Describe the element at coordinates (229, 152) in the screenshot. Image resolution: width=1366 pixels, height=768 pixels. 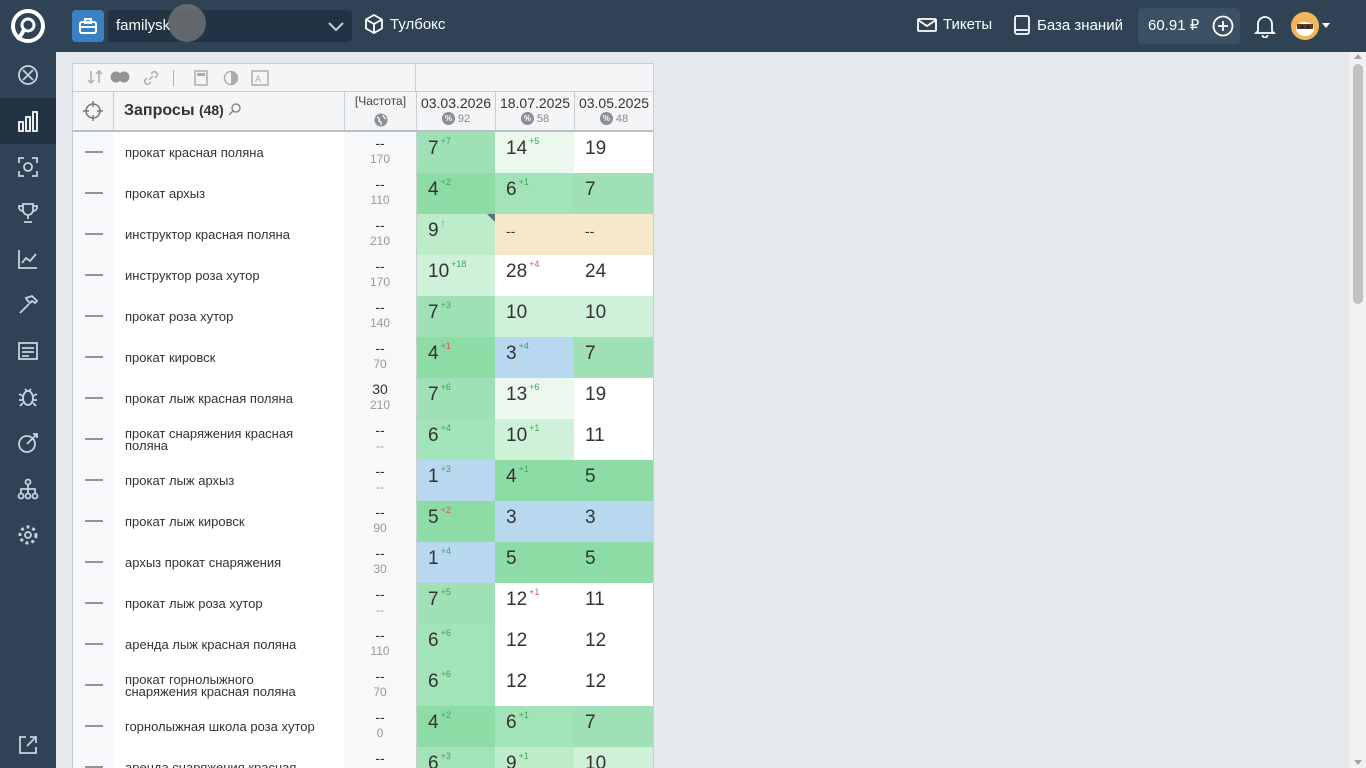
I see `query-cell: прокат красная поляна` at that location.